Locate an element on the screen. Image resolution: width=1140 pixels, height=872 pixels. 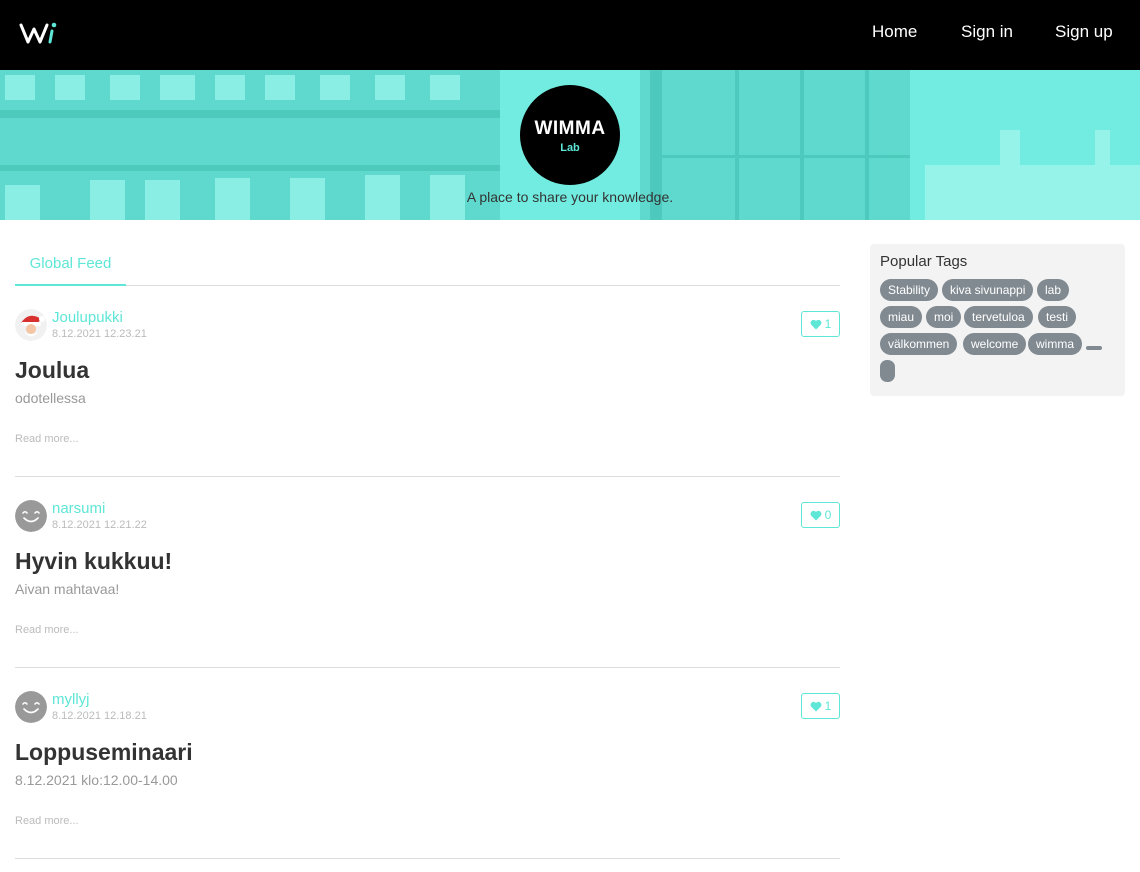
tag-pill: wimma is located at coordinates (1055, 344).